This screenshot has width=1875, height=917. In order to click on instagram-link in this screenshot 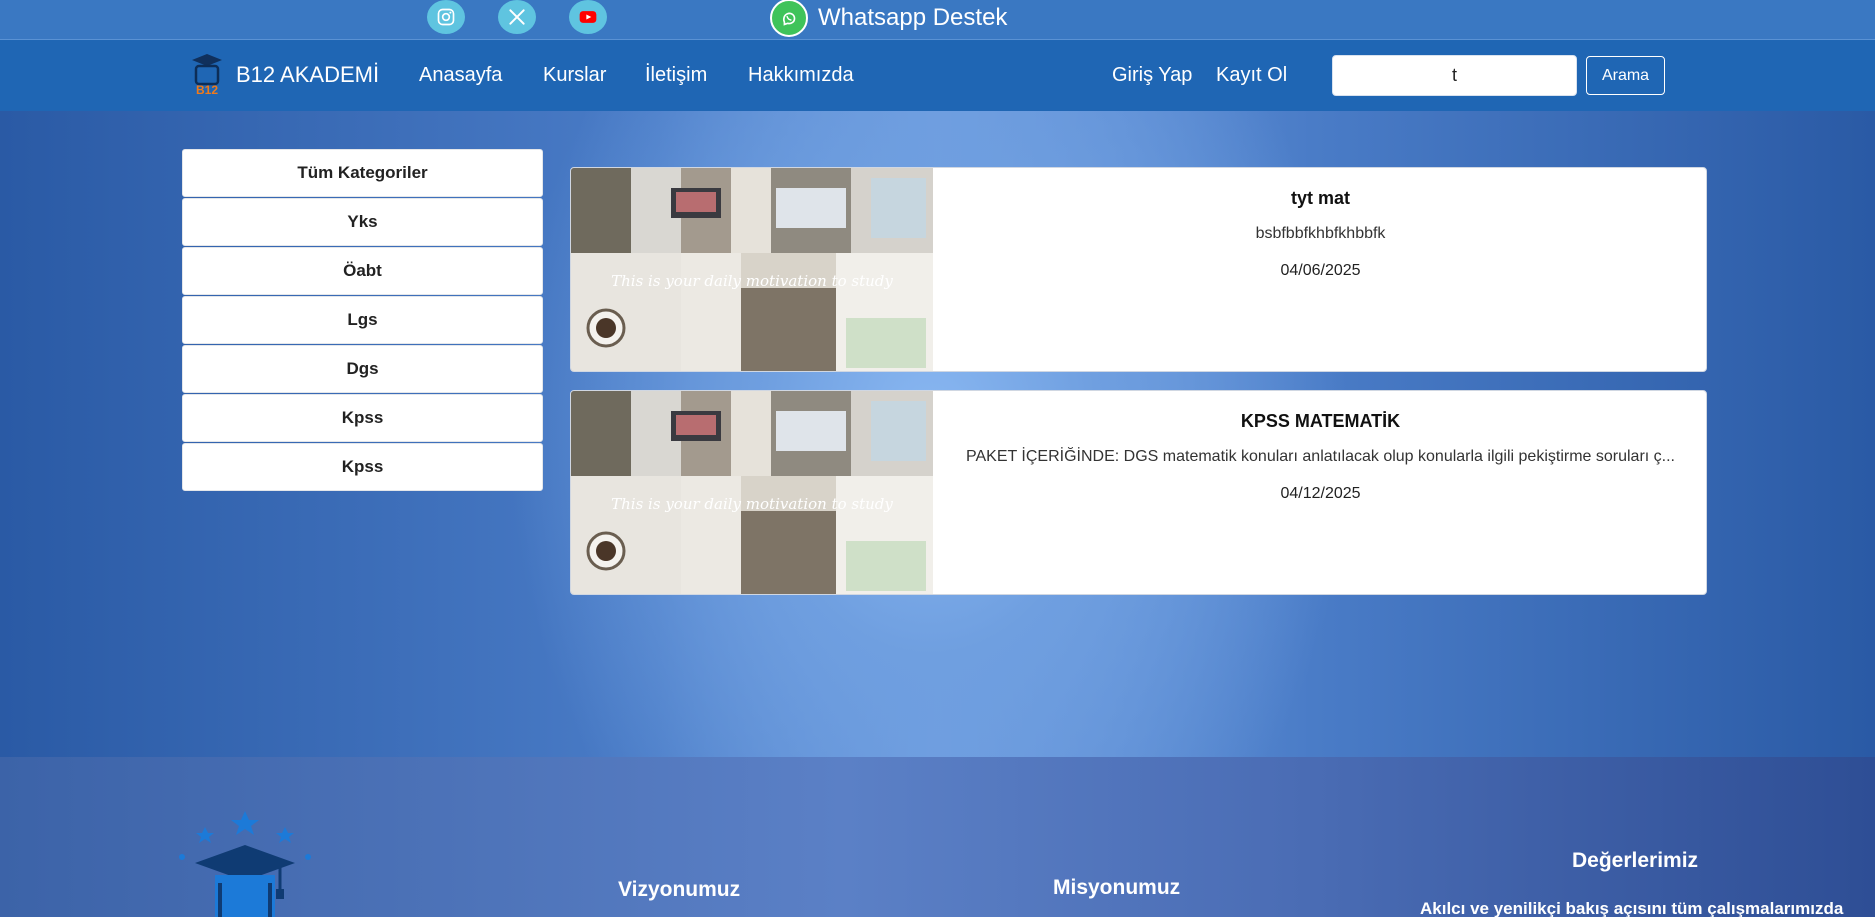, I will do `click(446, 17)`.